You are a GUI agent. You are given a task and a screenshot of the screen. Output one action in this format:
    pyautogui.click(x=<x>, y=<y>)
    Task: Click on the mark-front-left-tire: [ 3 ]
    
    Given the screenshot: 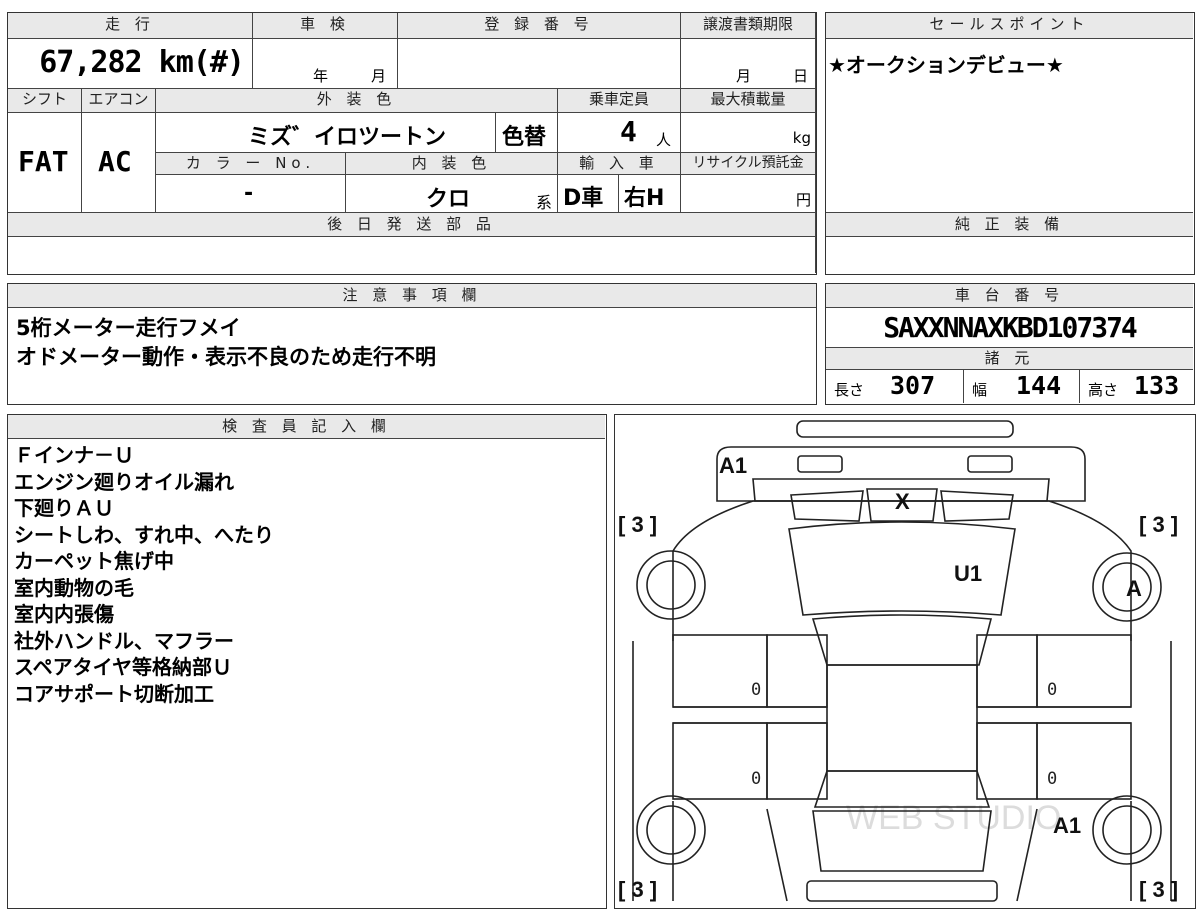 What is the action you would take?
    pyautogui.click(x=637, y=524)
    